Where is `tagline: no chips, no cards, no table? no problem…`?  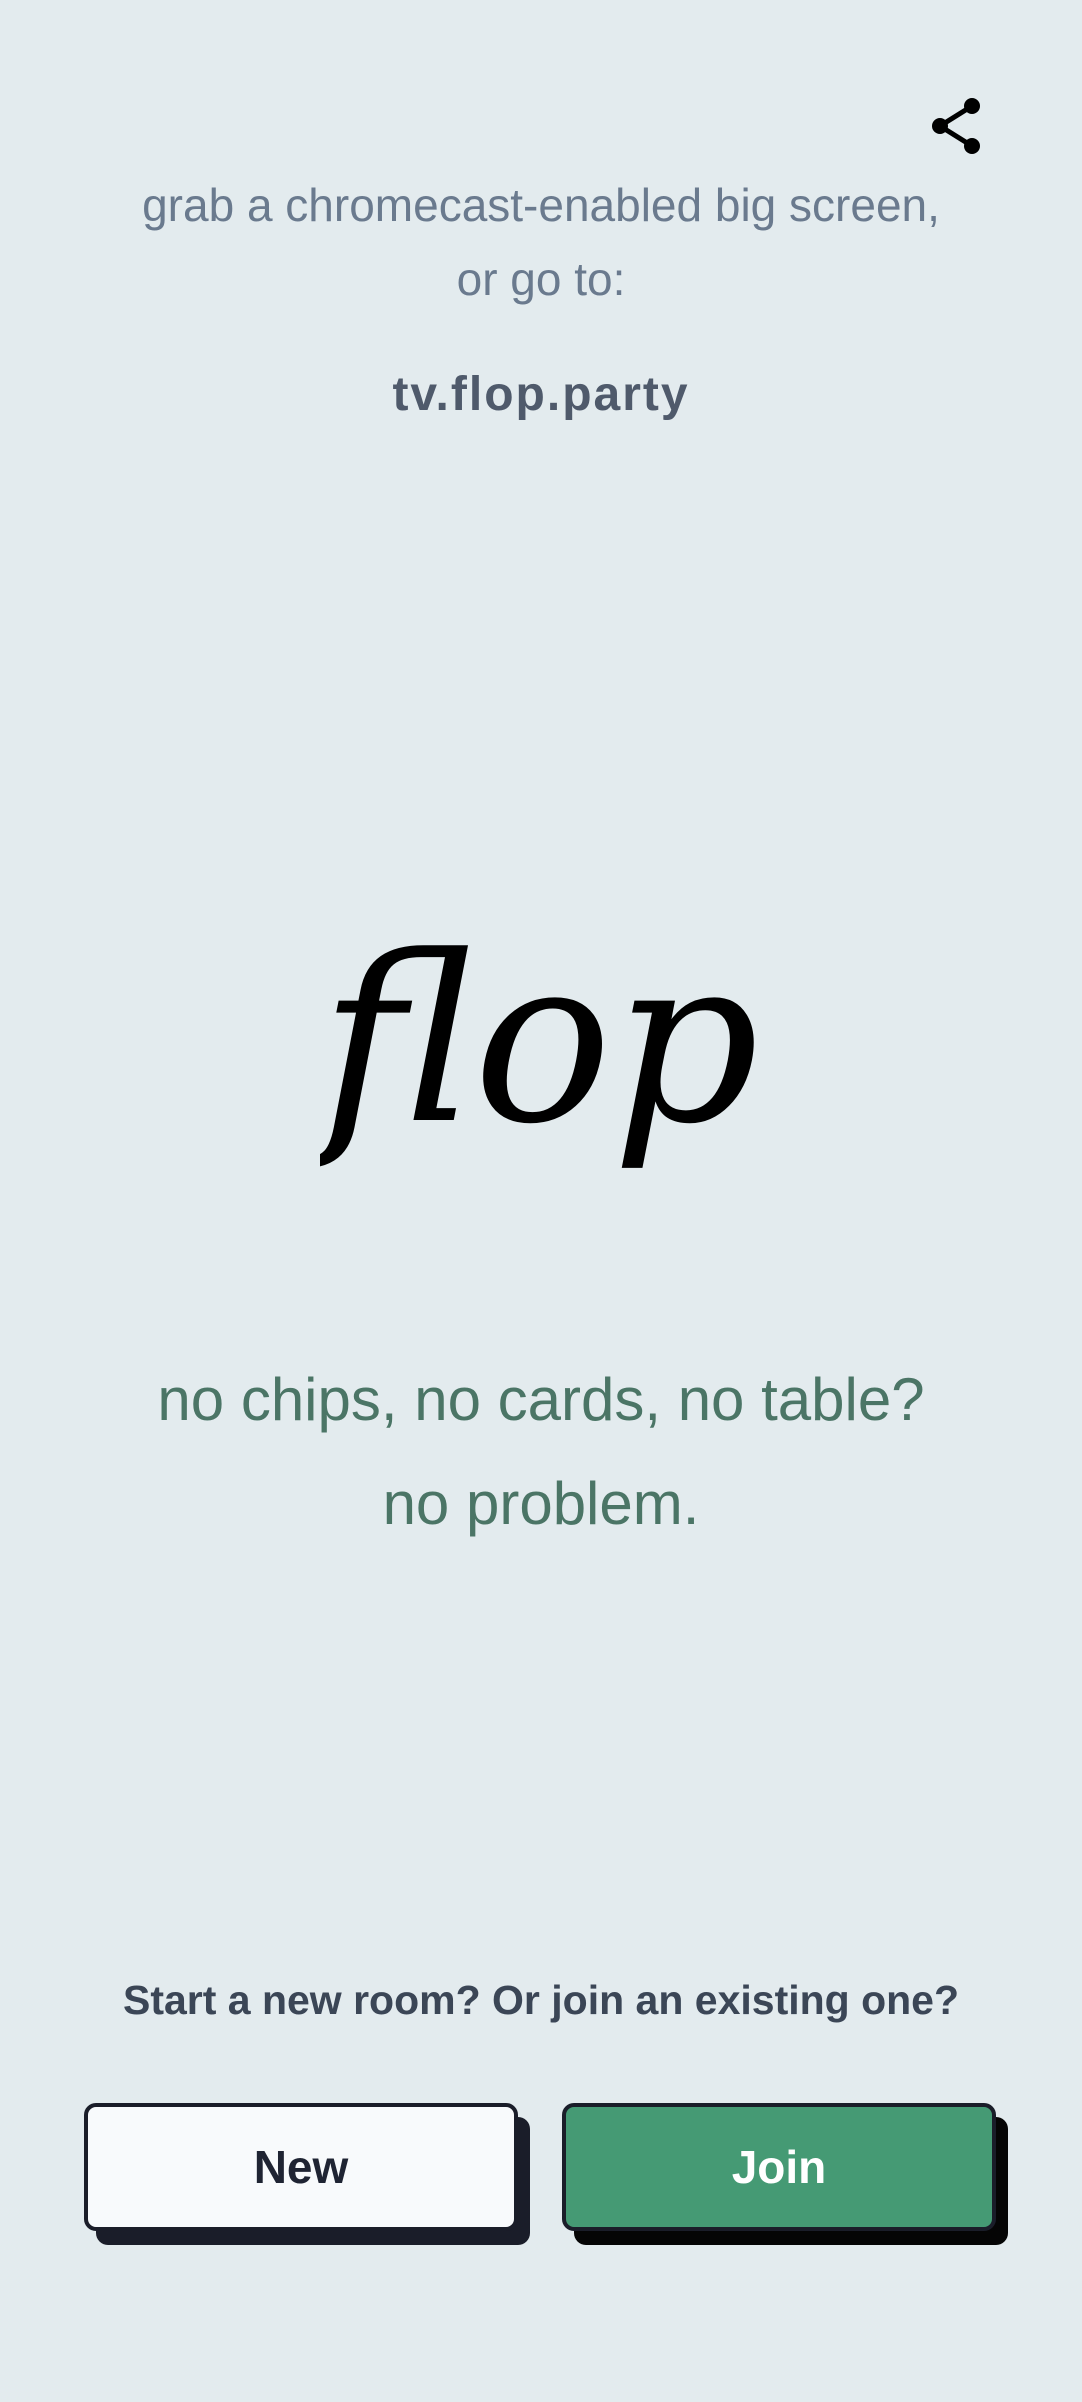 tagline: no chips, no cards, no table? no problem… is located at coordinates (541, 1452).